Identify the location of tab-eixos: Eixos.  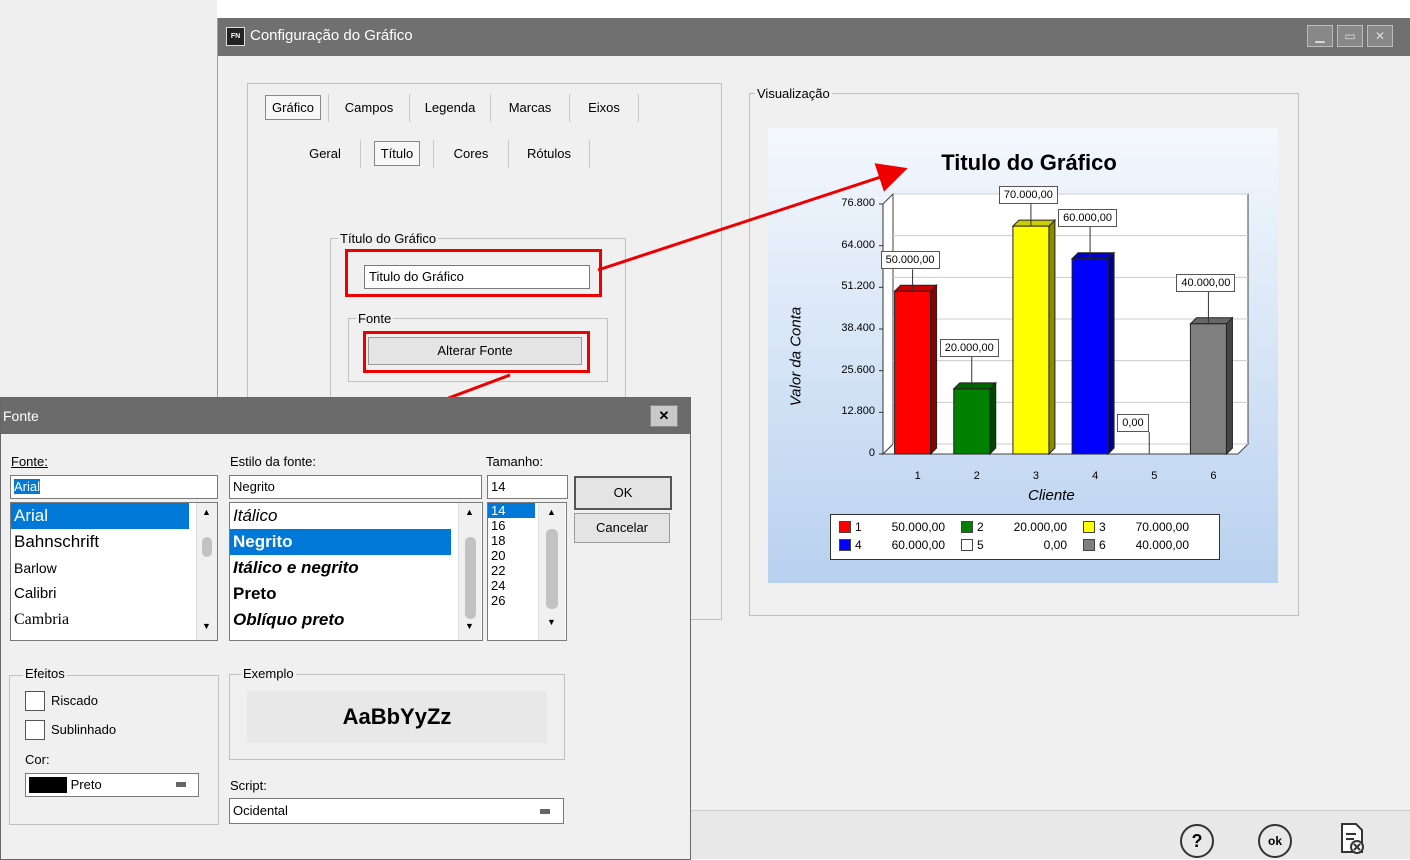
(604, 108).